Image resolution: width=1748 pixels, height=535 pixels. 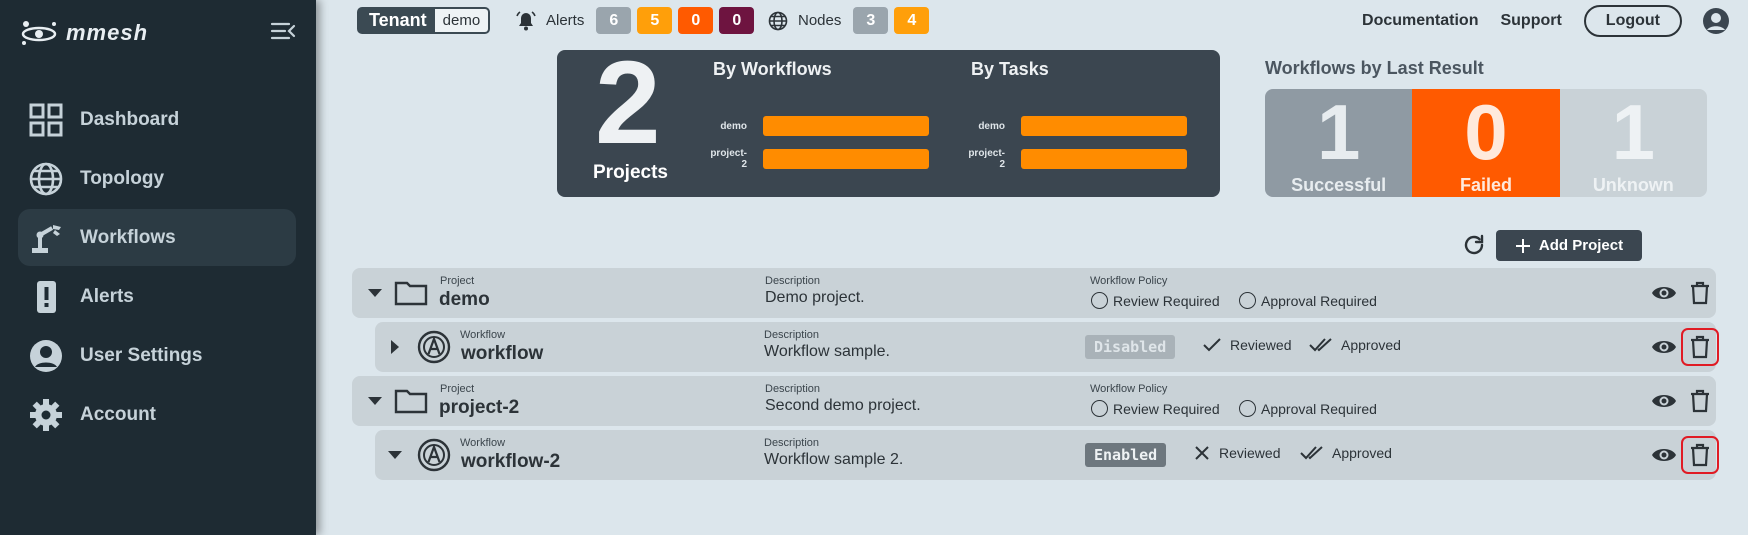 What do you see at coordinates (395, 347) in the screenshot?
I see `caret-right-icon` at bounding box center [395, 347].